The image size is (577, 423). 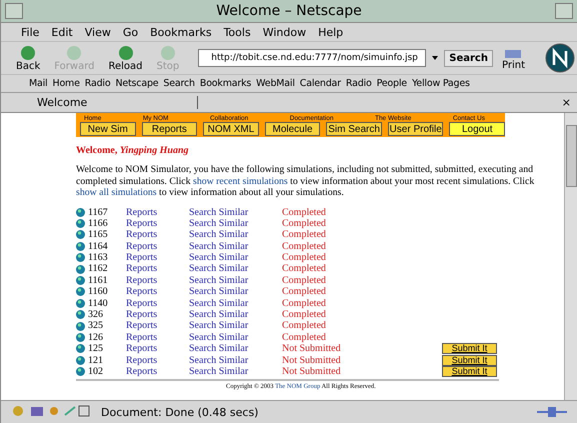 What do you see at coordinates (62, 32) in the screenshot?
I see `menu-item: Edit` at bounding box center [62, 32].